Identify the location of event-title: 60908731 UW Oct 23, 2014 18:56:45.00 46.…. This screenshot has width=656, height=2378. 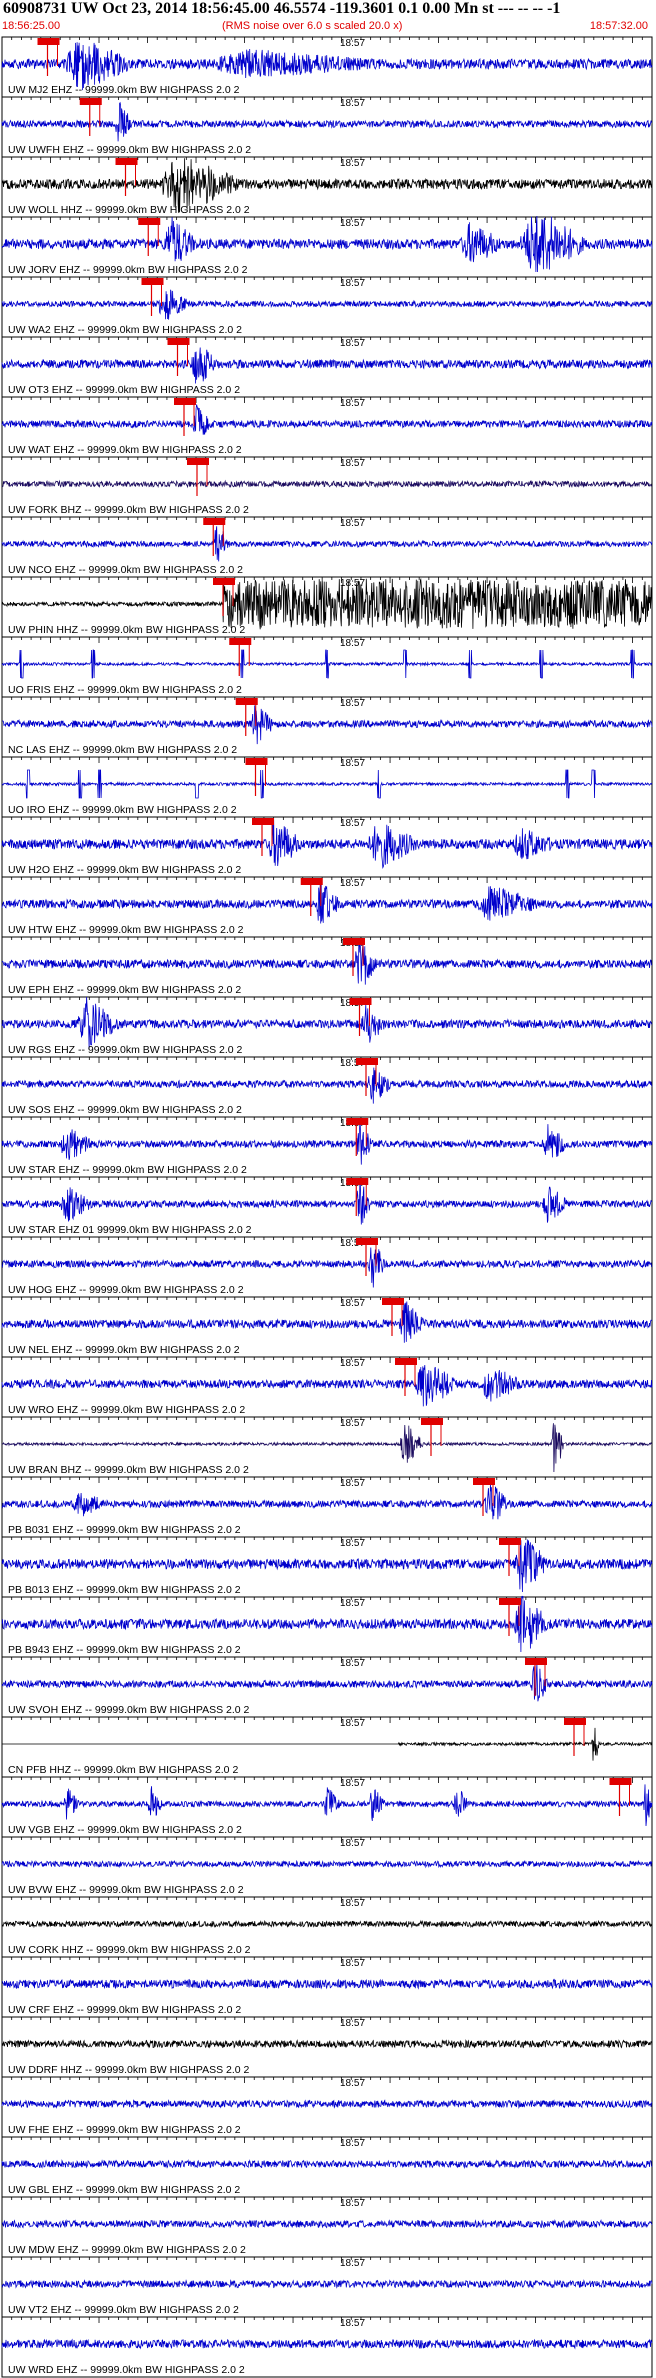
(282, 8).